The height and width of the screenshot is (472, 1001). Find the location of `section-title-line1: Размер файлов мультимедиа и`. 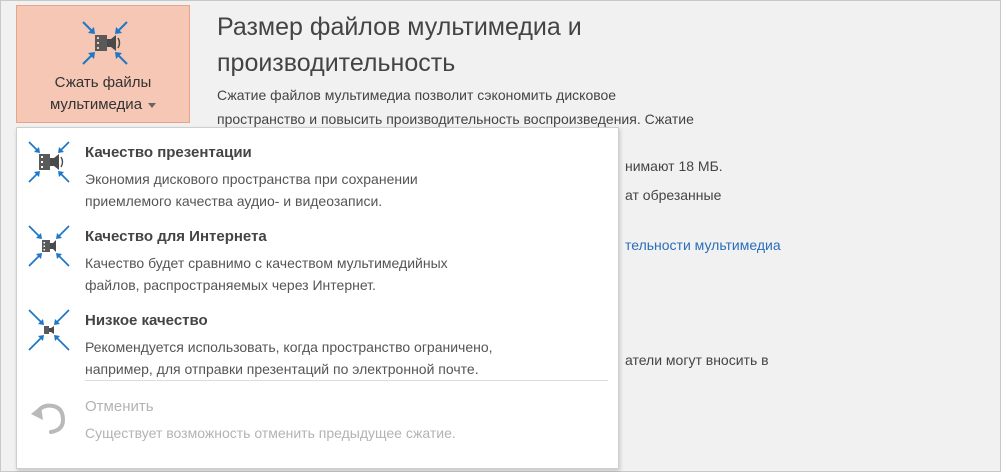

section-title-line1: Размер файлов мультимедиа и is located at coordinates (399, 27).